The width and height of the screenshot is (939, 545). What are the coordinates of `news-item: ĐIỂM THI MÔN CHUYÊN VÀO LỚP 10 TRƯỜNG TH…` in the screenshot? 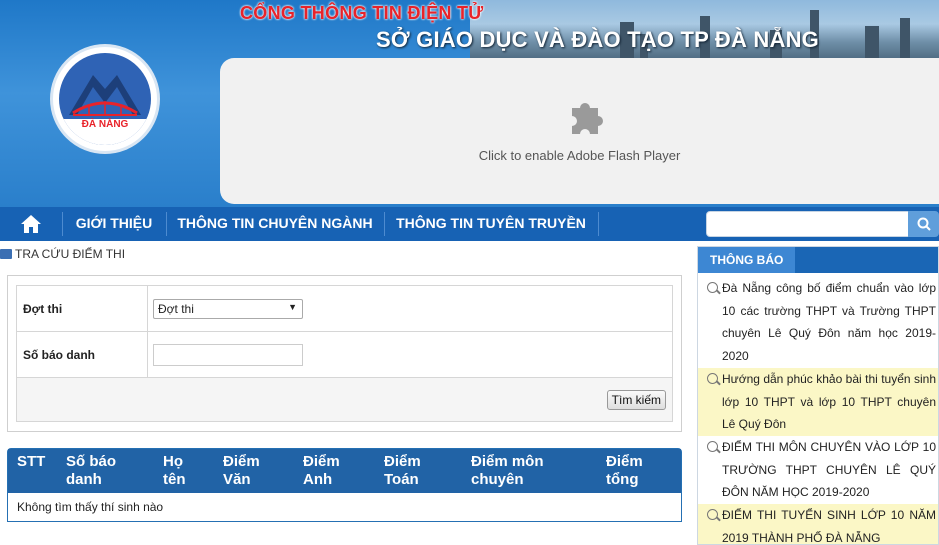 It's located at (818, 470).